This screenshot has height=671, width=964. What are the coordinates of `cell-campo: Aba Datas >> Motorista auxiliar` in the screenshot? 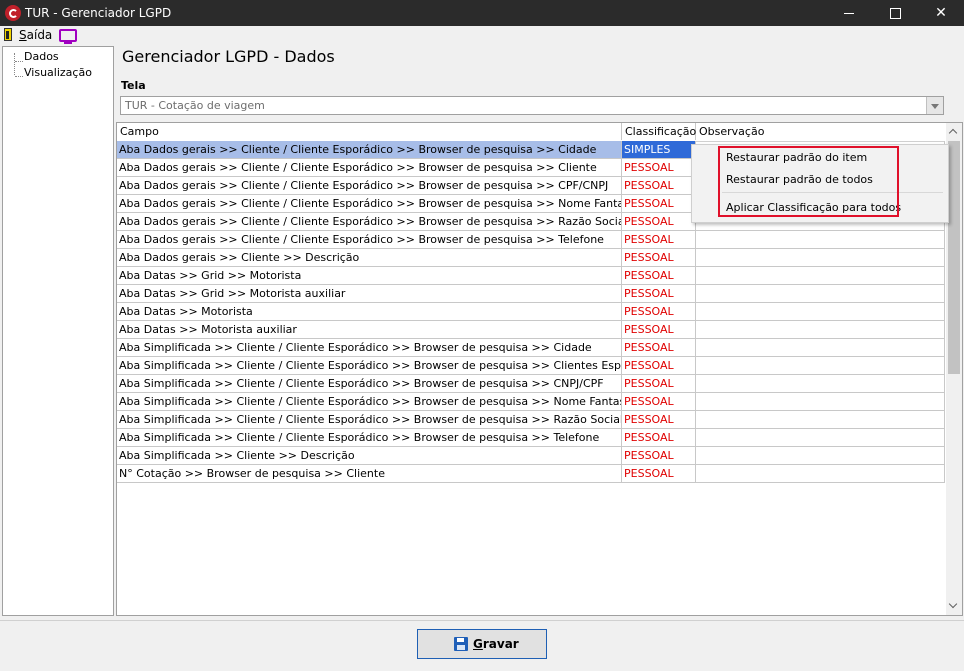 It's located at (369, 330).